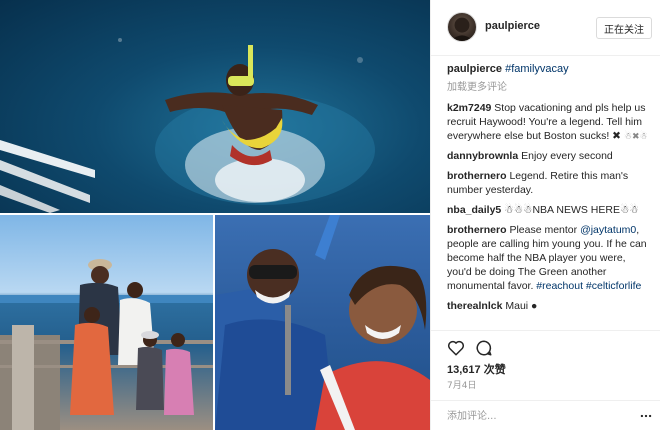  What do you see at coordinates (550, 306) in the screenshot?
I see `comment-item: therealnlck Maui ●` at bounding box center [550, 306].